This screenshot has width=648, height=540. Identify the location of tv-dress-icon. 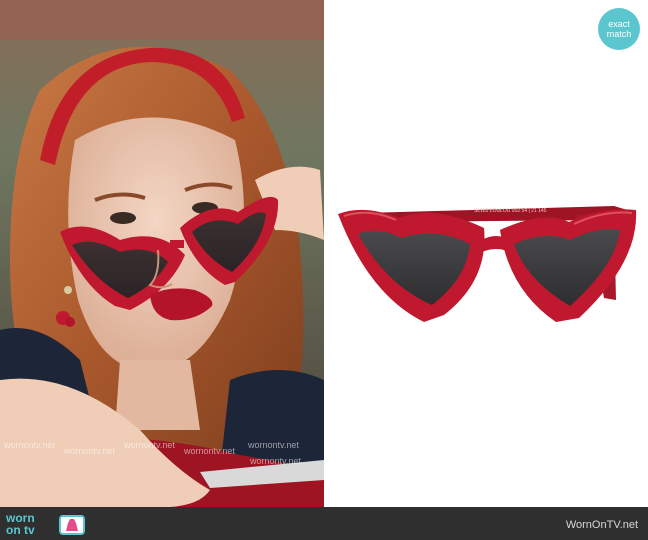
(72, 524).